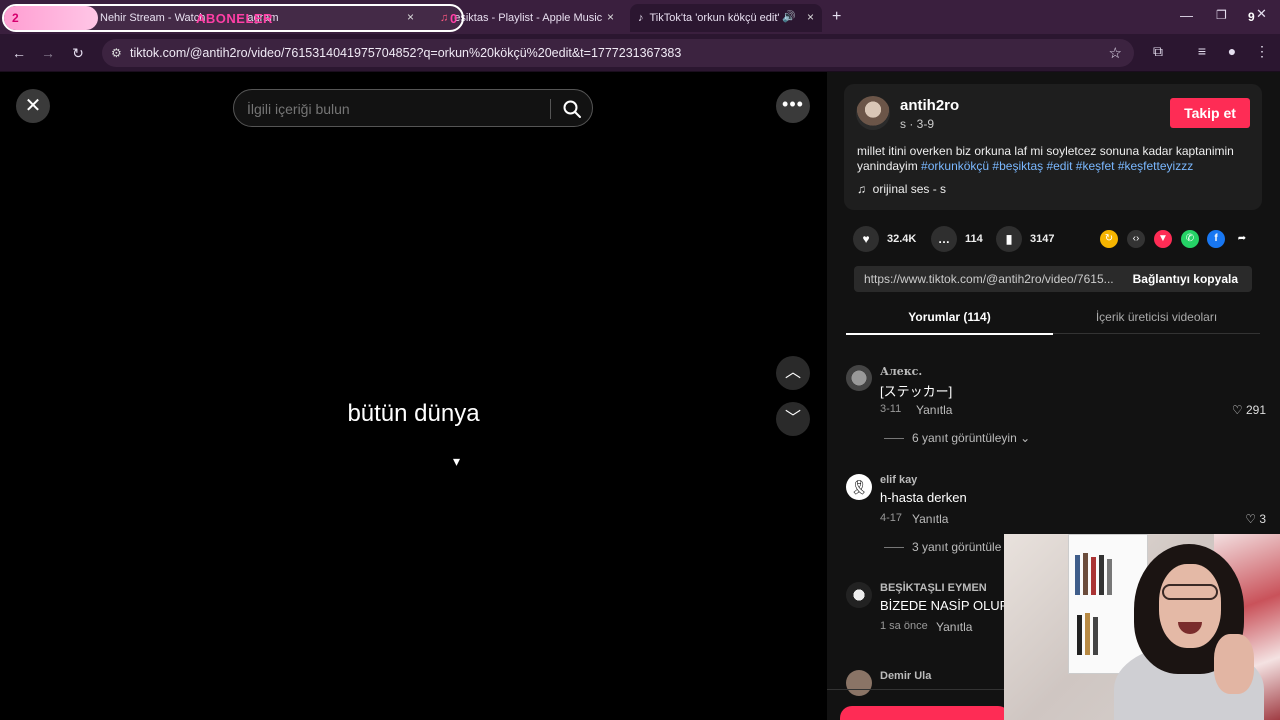 The height and width of the screenshot is (720, 1280). What do you see at coordinates (1190, 606) in the screenshot?
I see `streamer-face` at bounding box center [1190, 606].